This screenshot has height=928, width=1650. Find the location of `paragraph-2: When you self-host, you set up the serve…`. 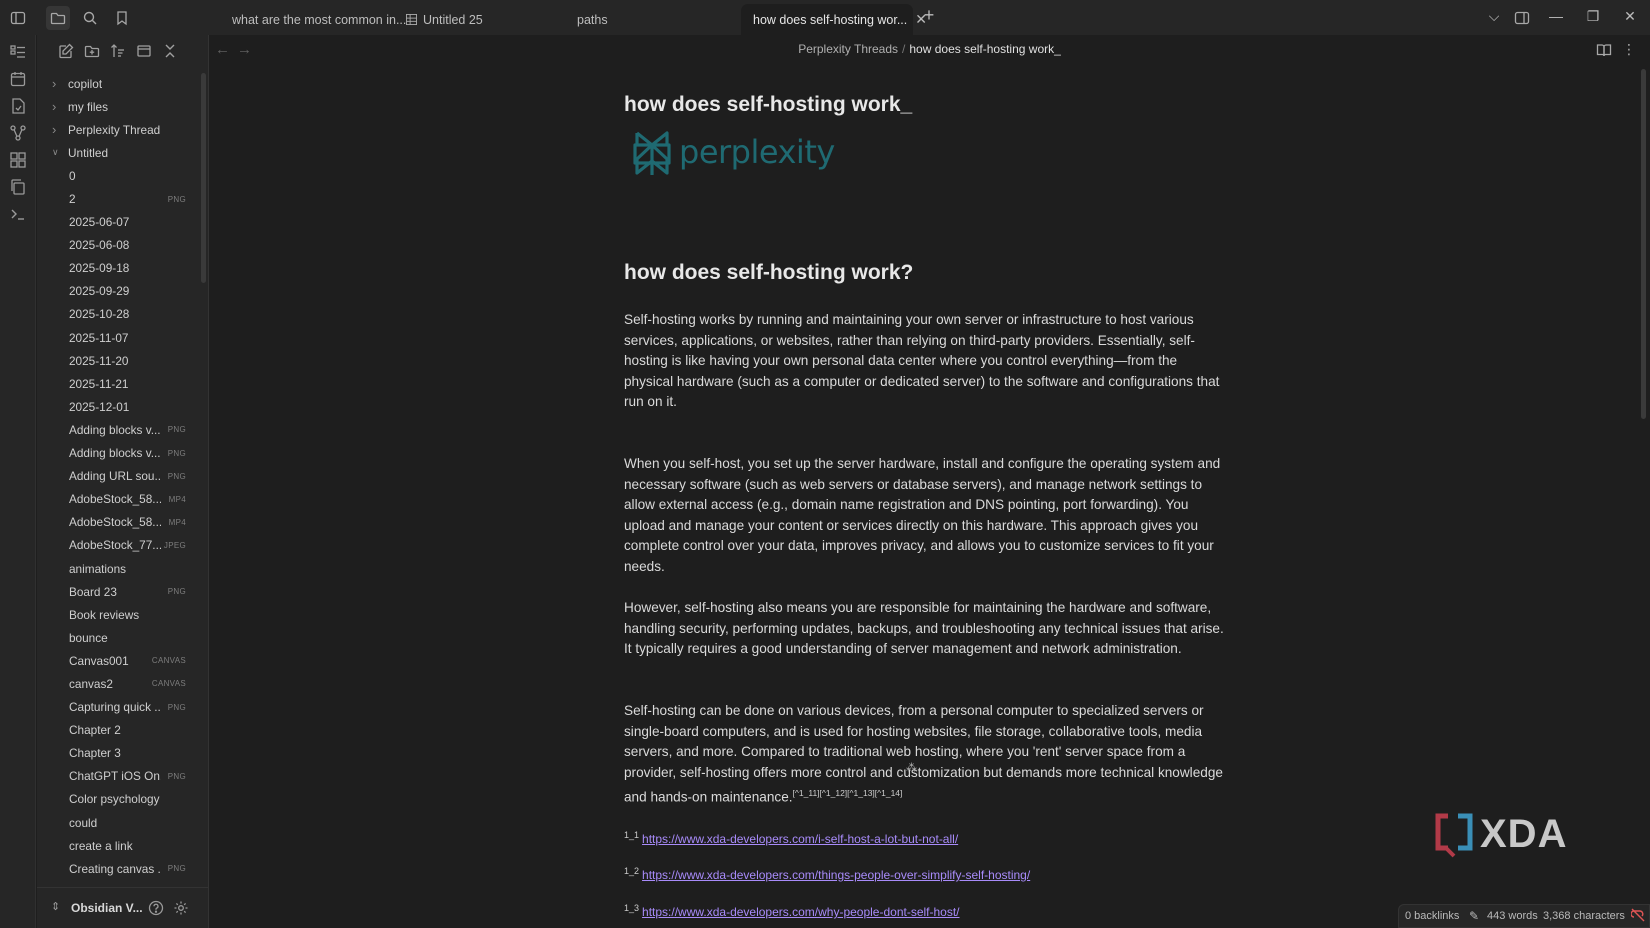

paragraph-2: When you self-host, you set up the serve… is located at coordinates (924, 516).